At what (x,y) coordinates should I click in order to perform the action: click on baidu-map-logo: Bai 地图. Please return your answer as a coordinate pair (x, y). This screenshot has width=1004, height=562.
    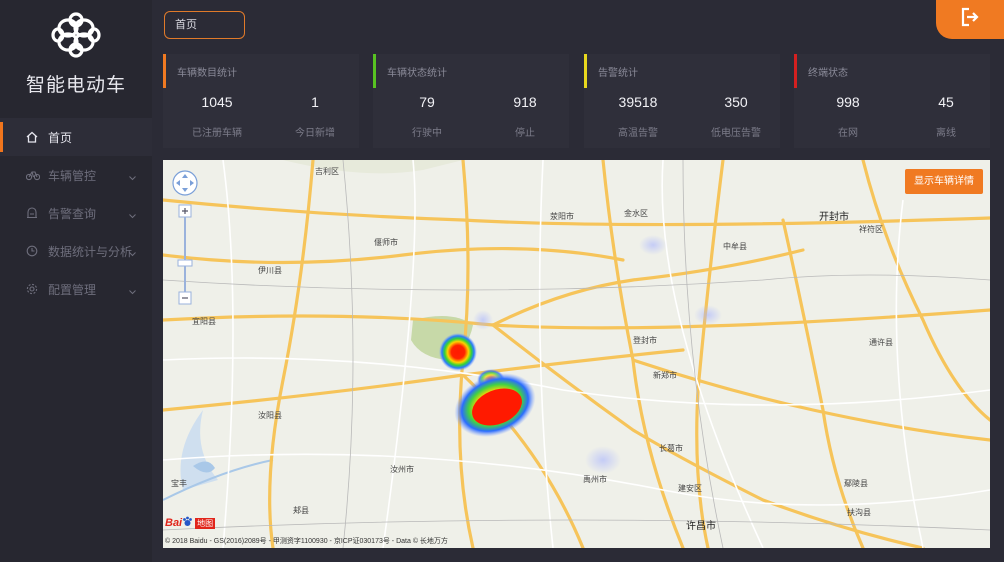
    Looking at the image, I should click on (190, 523).